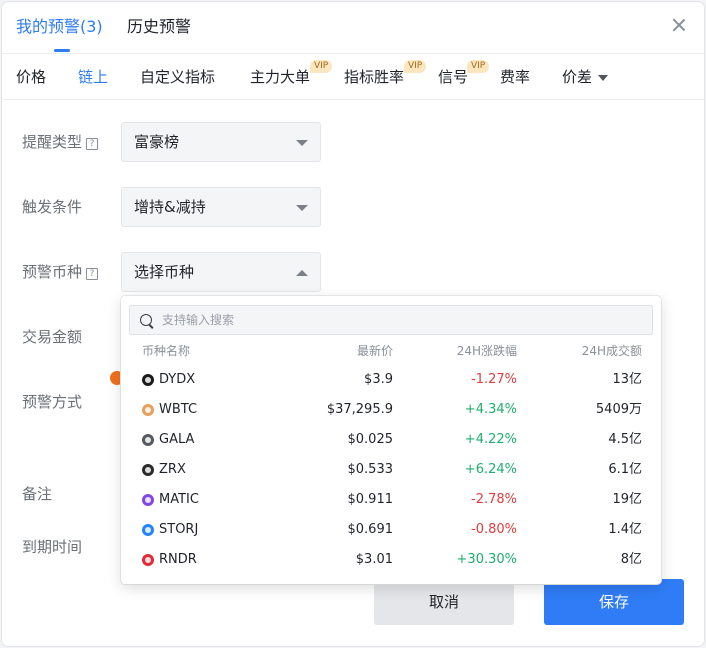  Describe the element at coordinates (179, 529) in the screenshot. I see `coin-name: STORJ` at that location.